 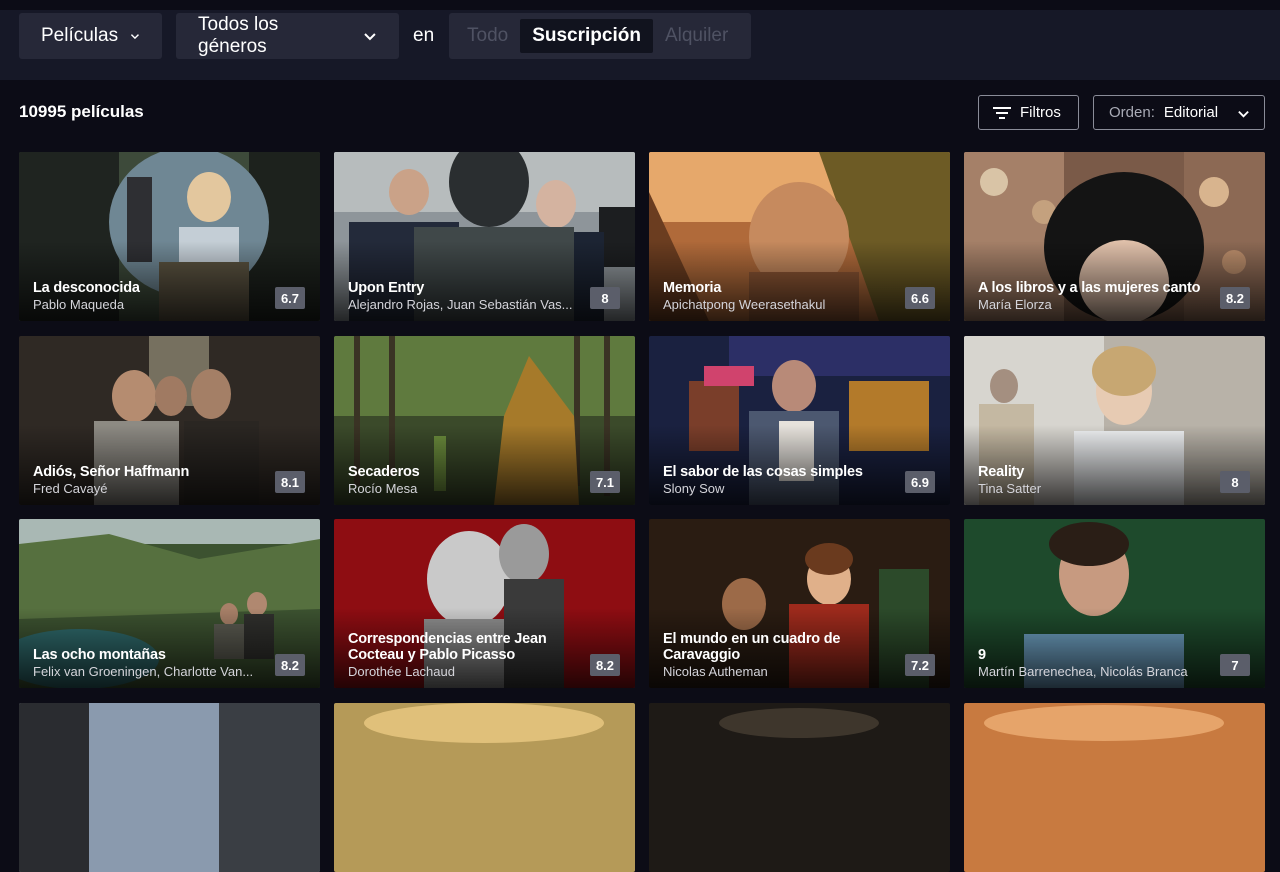 What do you see at coordinates (1132, 112) in the screenshot?
I see `sort-label: Orden:` at bounding box center [1132, 112].